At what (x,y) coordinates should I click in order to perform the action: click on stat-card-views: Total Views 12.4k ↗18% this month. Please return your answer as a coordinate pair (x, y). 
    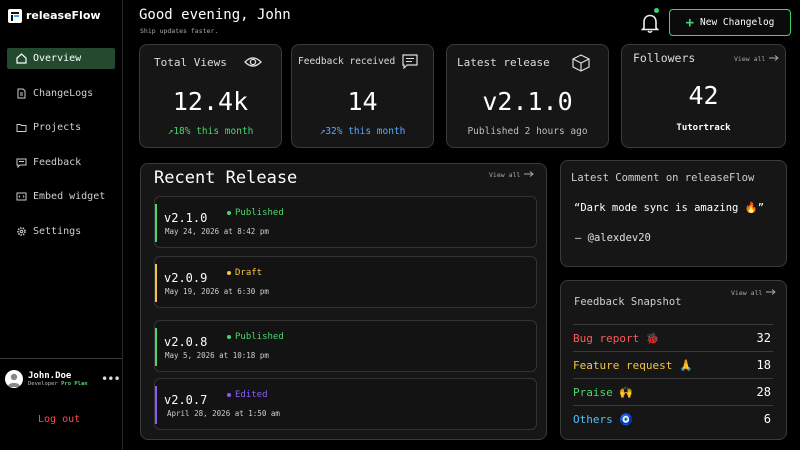
    Looking at the image, I should click on (210, 96).